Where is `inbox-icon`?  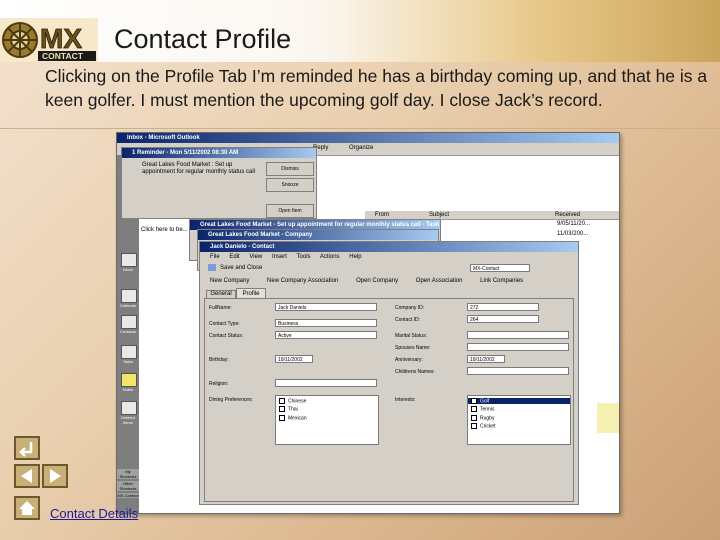
inbox-icon is located at coordinates (129, 260).